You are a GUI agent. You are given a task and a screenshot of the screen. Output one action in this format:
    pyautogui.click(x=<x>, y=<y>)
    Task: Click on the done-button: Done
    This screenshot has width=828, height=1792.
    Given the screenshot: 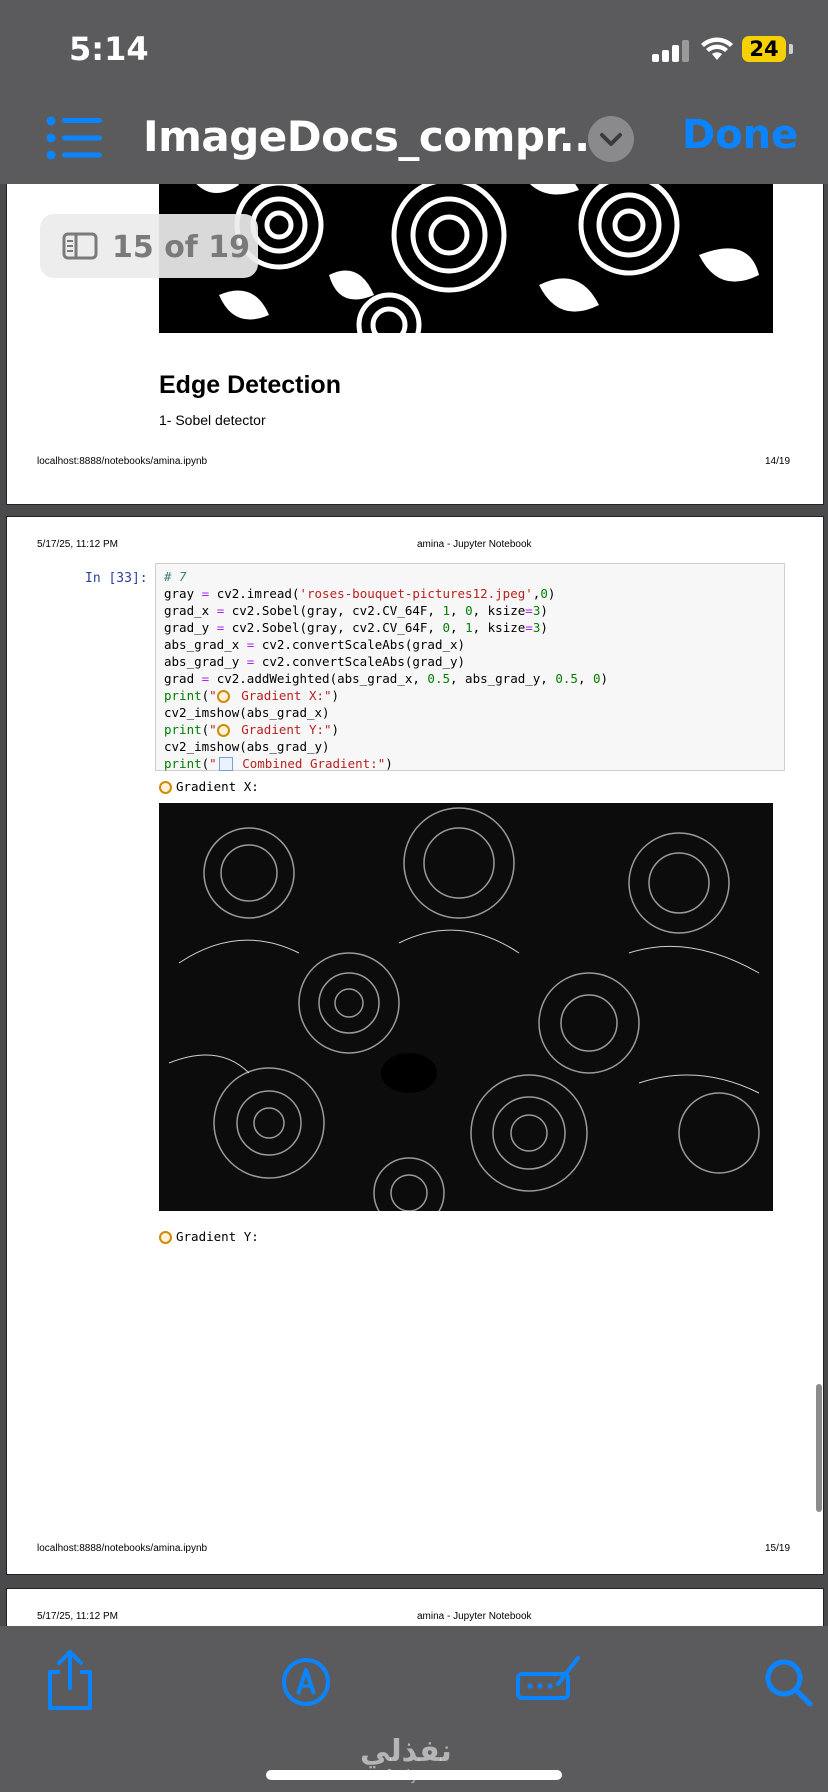 What is the action you would take?
    pyautogui.click(x=740, y=135)
    